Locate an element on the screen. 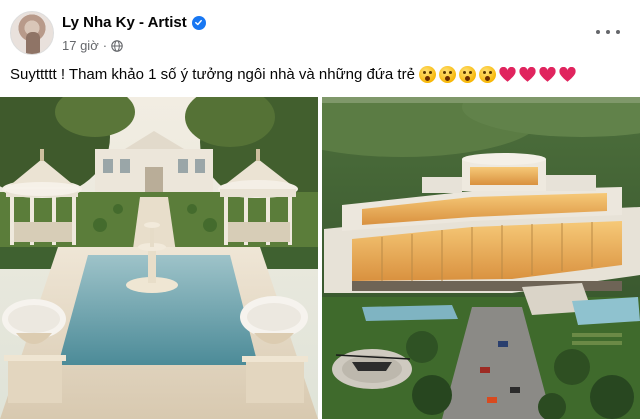 The image size is (640, 419). globe-icon is located at coordinates (117, 45).